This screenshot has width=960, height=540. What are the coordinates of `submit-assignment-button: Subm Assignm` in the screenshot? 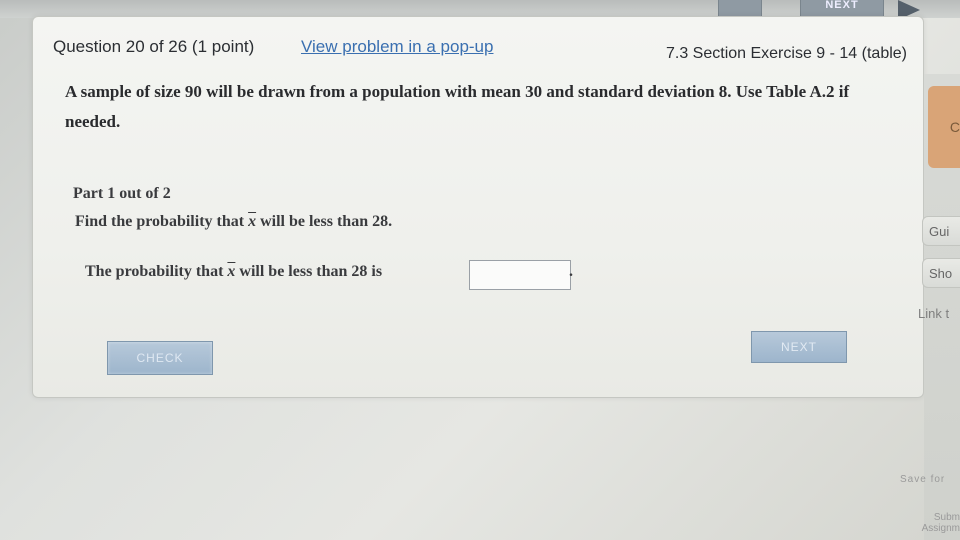 It's located at (932, 523).